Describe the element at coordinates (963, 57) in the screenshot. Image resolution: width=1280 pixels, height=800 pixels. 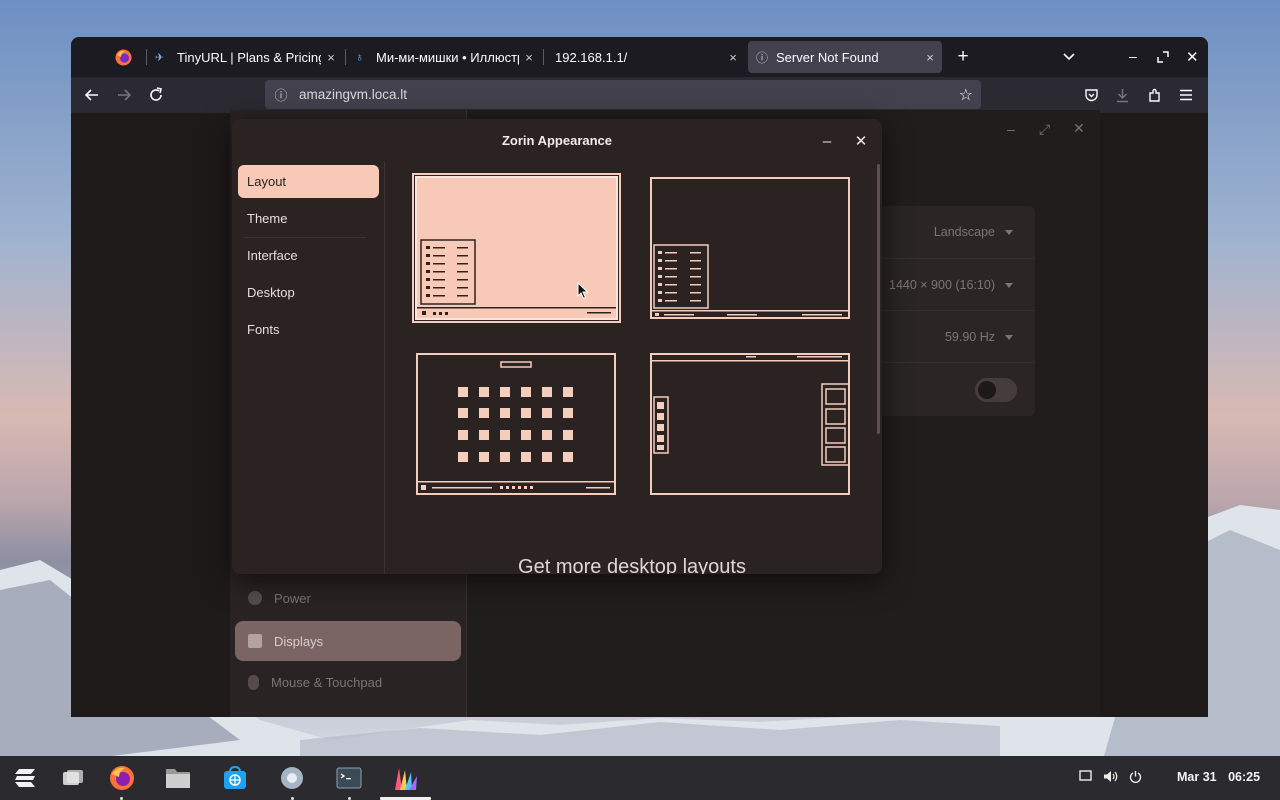
I see `new-tab-button: +` at that location.